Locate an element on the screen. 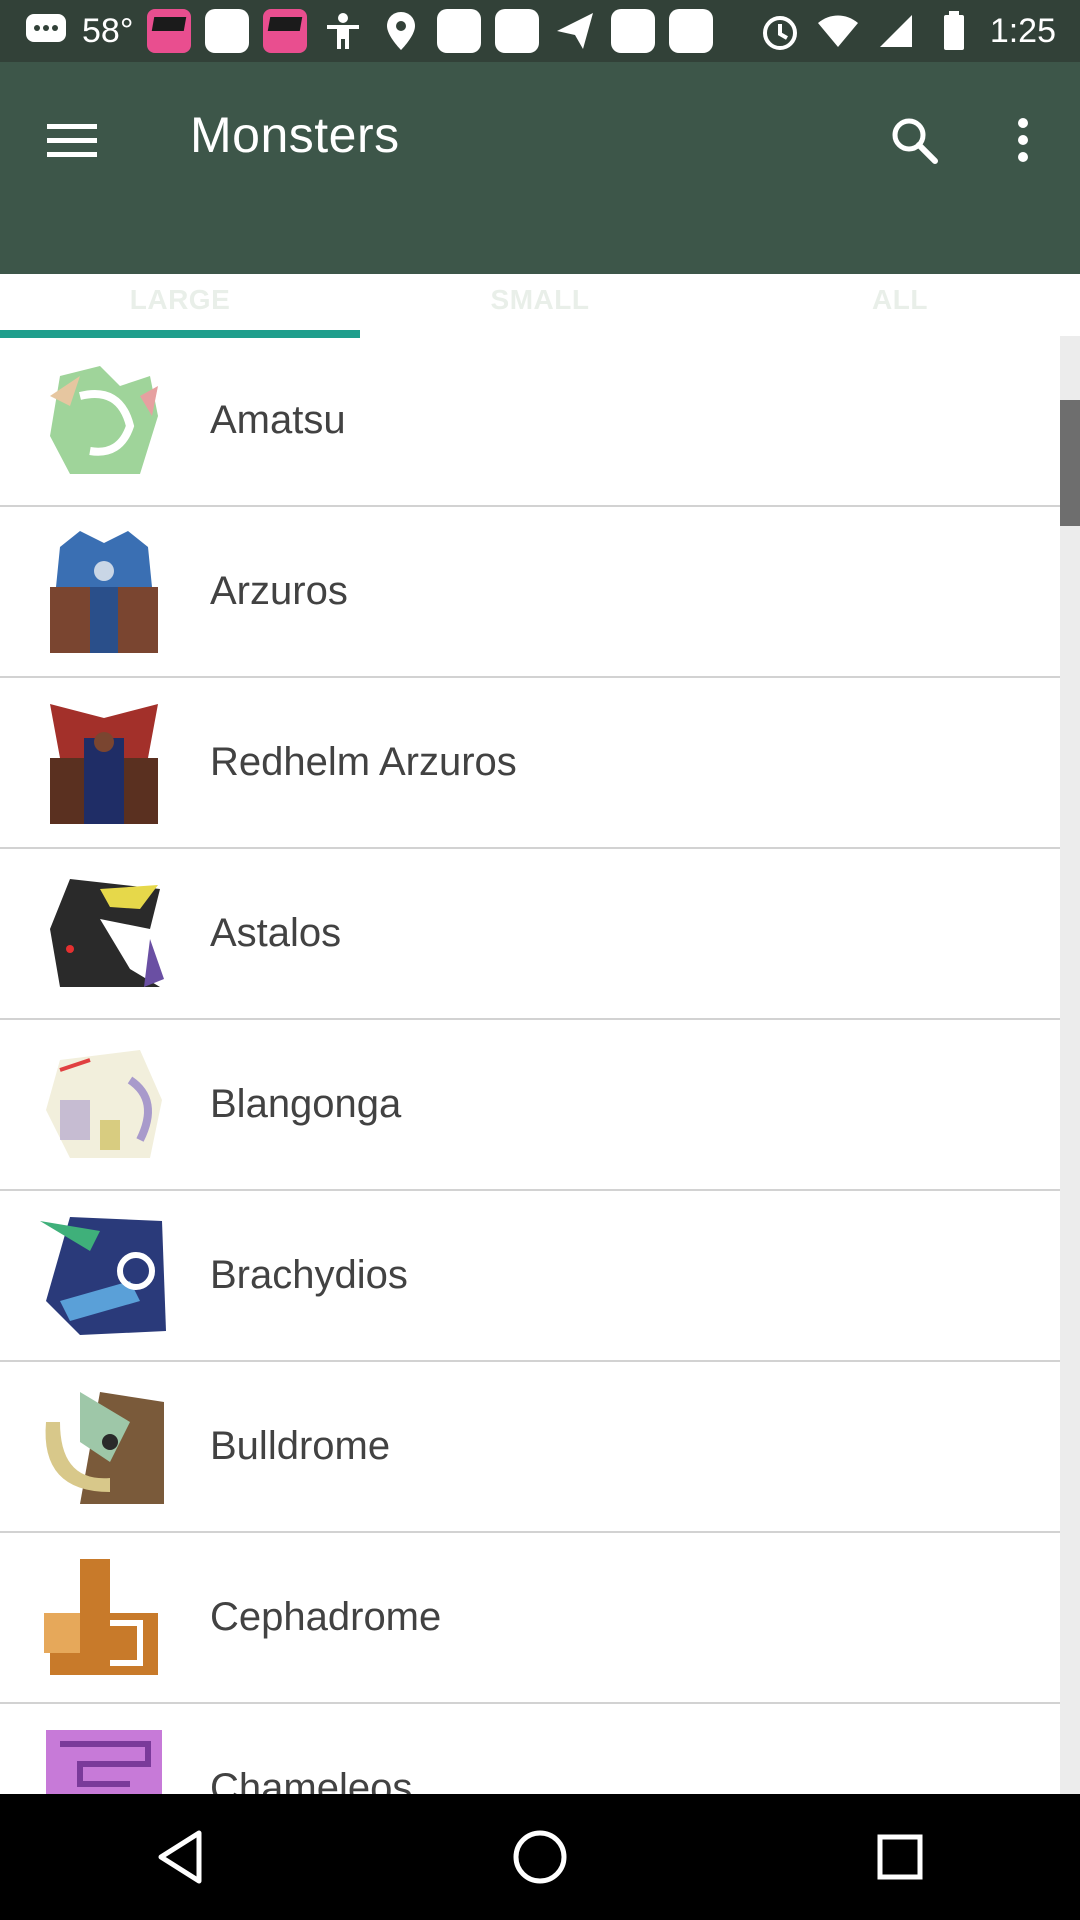  monster-name: Arzuros is located at coordinates (279, 591).